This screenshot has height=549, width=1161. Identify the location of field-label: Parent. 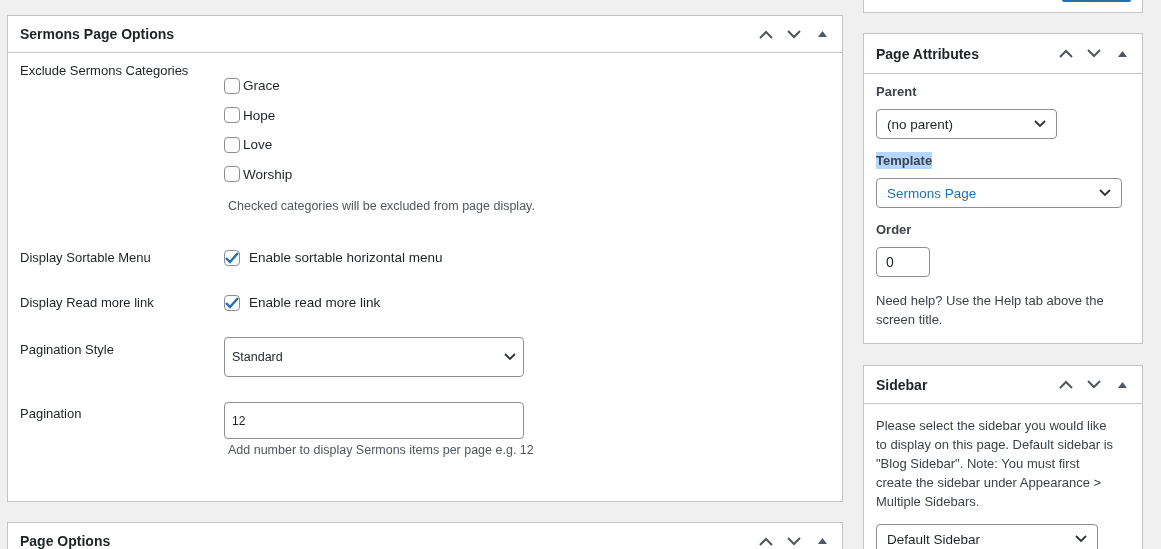
(896, 91).